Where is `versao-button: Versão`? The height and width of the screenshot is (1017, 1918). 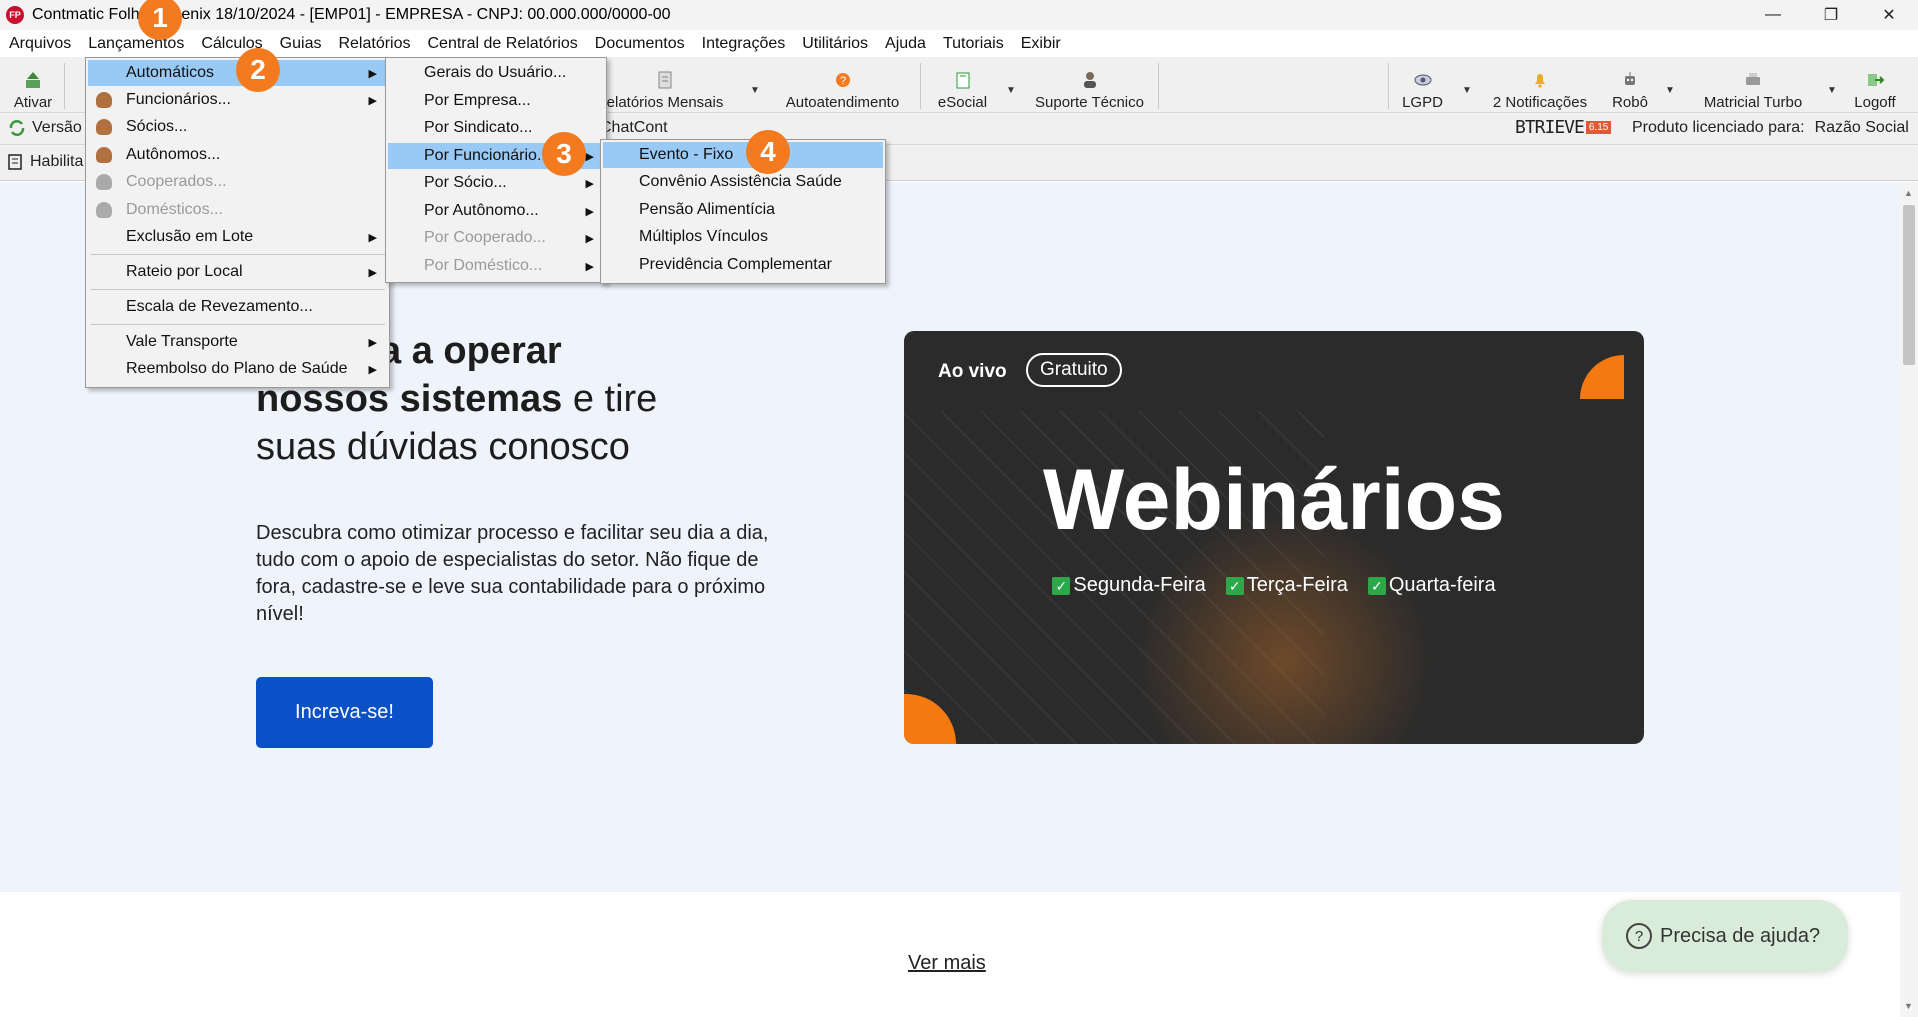
versao-button: Versão is located at coordinates (45, 128).